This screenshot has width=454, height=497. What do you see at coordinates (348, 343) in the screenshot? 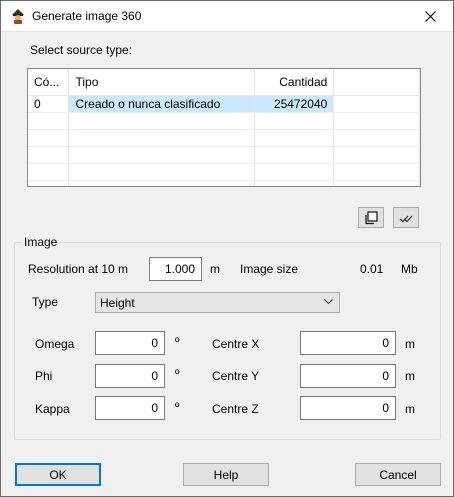
I see `centre-x-input: 0` at bounding box center [348, 343].